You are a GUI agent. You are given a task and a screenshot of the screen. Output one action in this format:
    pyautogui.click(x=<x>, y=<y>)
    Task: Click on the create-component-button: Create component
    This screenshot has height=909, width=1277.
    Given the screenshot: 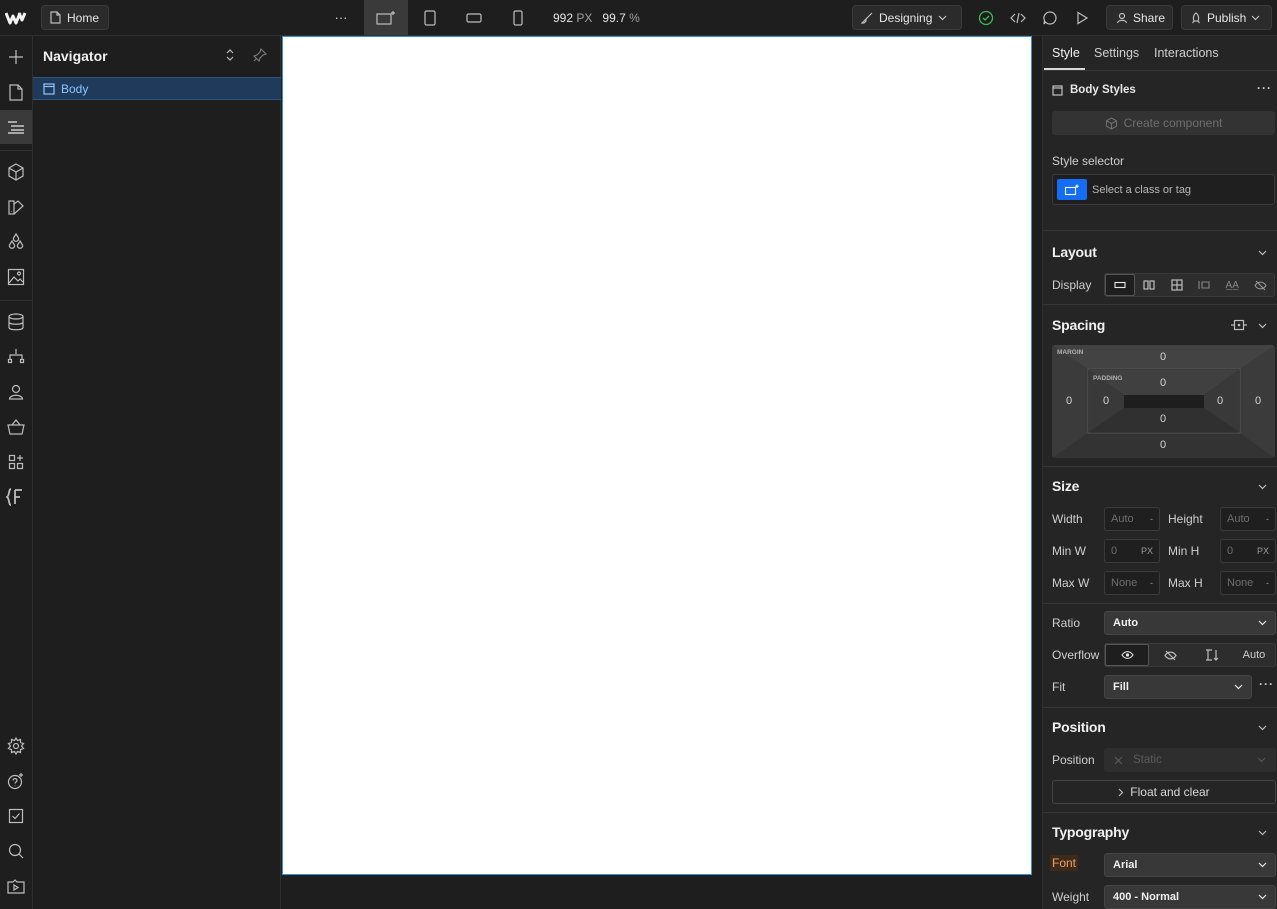 What is the action you would take?
    pyautogui.click(x=1163, y=123)
    